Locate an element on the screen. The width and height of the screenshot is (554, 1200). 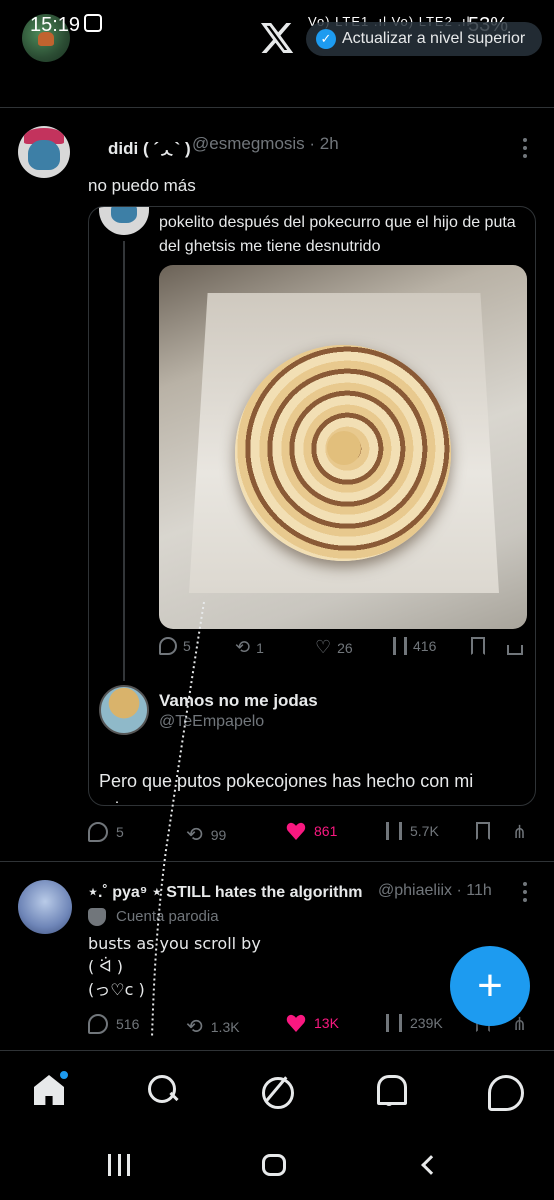
tweet-time: · 2h is located at coordinates (324, 143).